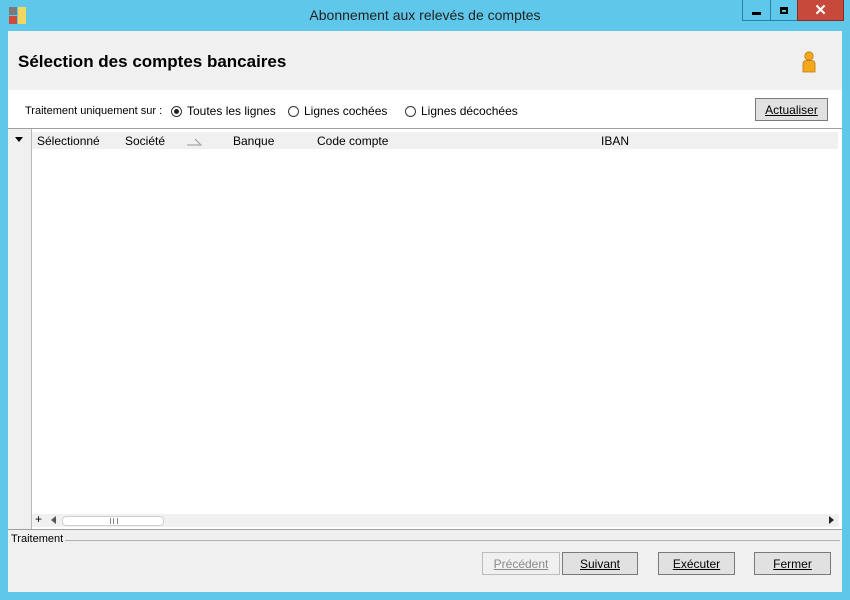 The image size is (850, 600). I want to click on radio-all-lines: Toutes les lignes, so click(223, 111).